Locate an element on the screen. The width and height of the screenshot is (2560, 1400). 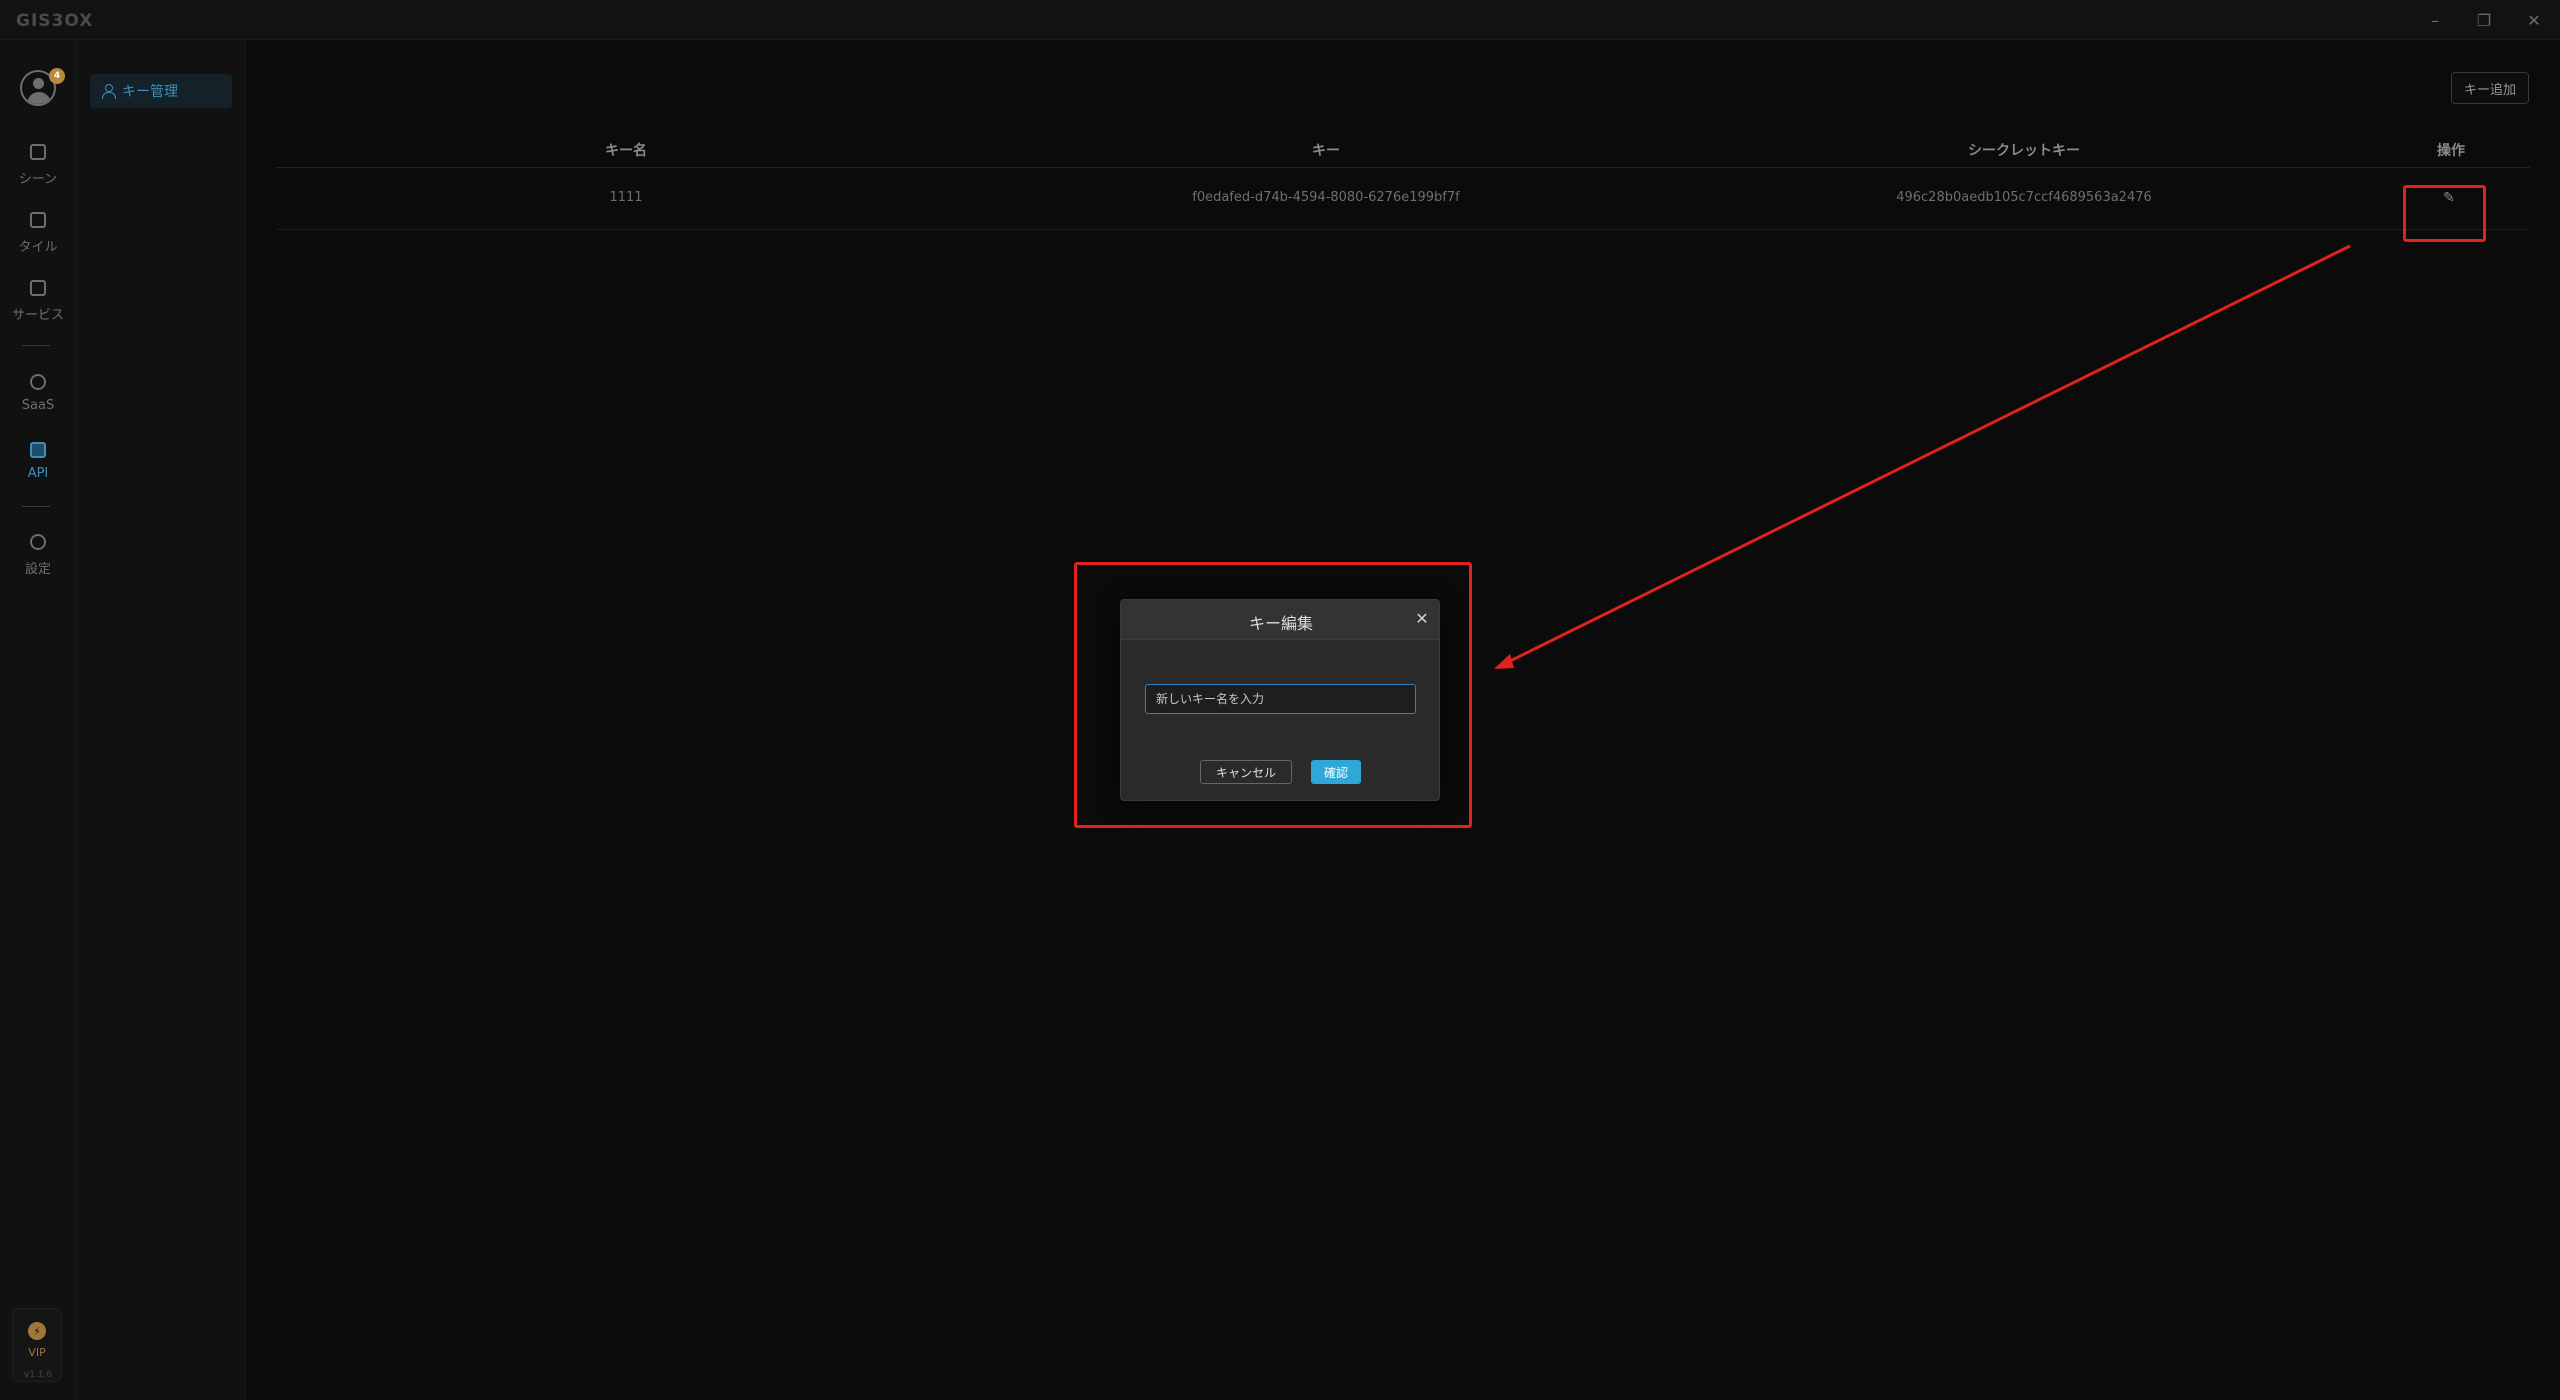
subnav-item-key-management: キー管理 is located at coordinates (161, 91).